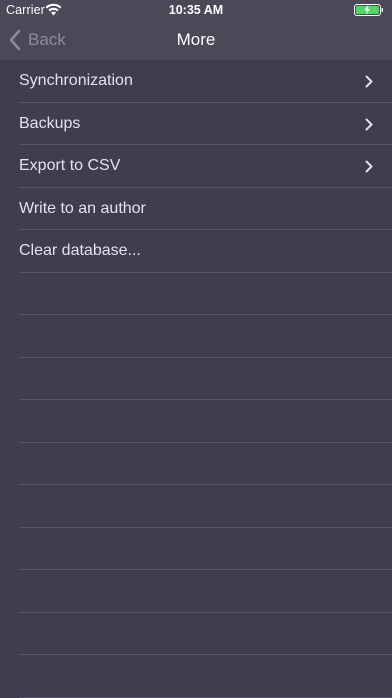 This screenshot has width=392, height=698. Describe the element at coordinates (368, 10) in the screenshot. I see `battery-icon` at that location.